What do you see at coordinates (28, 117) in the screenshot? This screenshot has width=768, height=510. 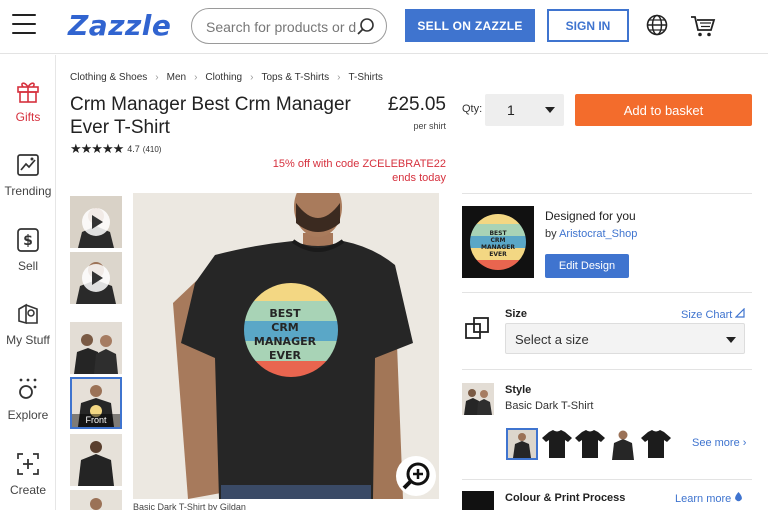 I see `nav-label: Gifts` at bounding box center [28, 117].